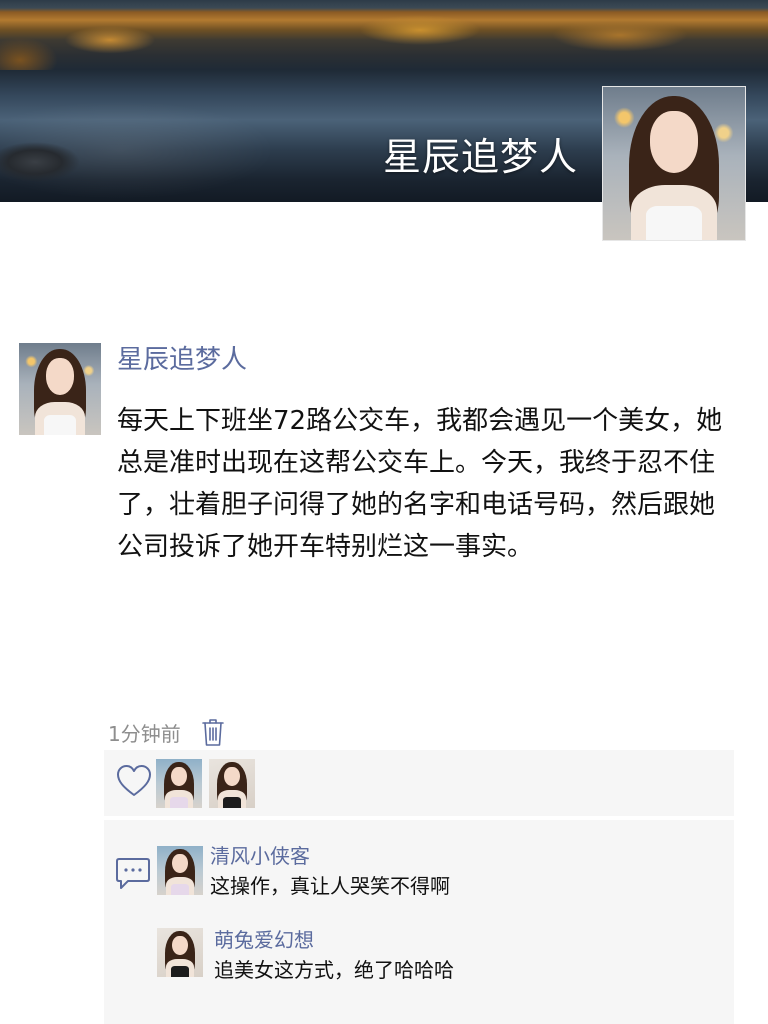  What do you see at coordinates (182, 360) in the screenshot?
I see `post-author-name: 星辰追梦人` at bounding box center [182, 360].